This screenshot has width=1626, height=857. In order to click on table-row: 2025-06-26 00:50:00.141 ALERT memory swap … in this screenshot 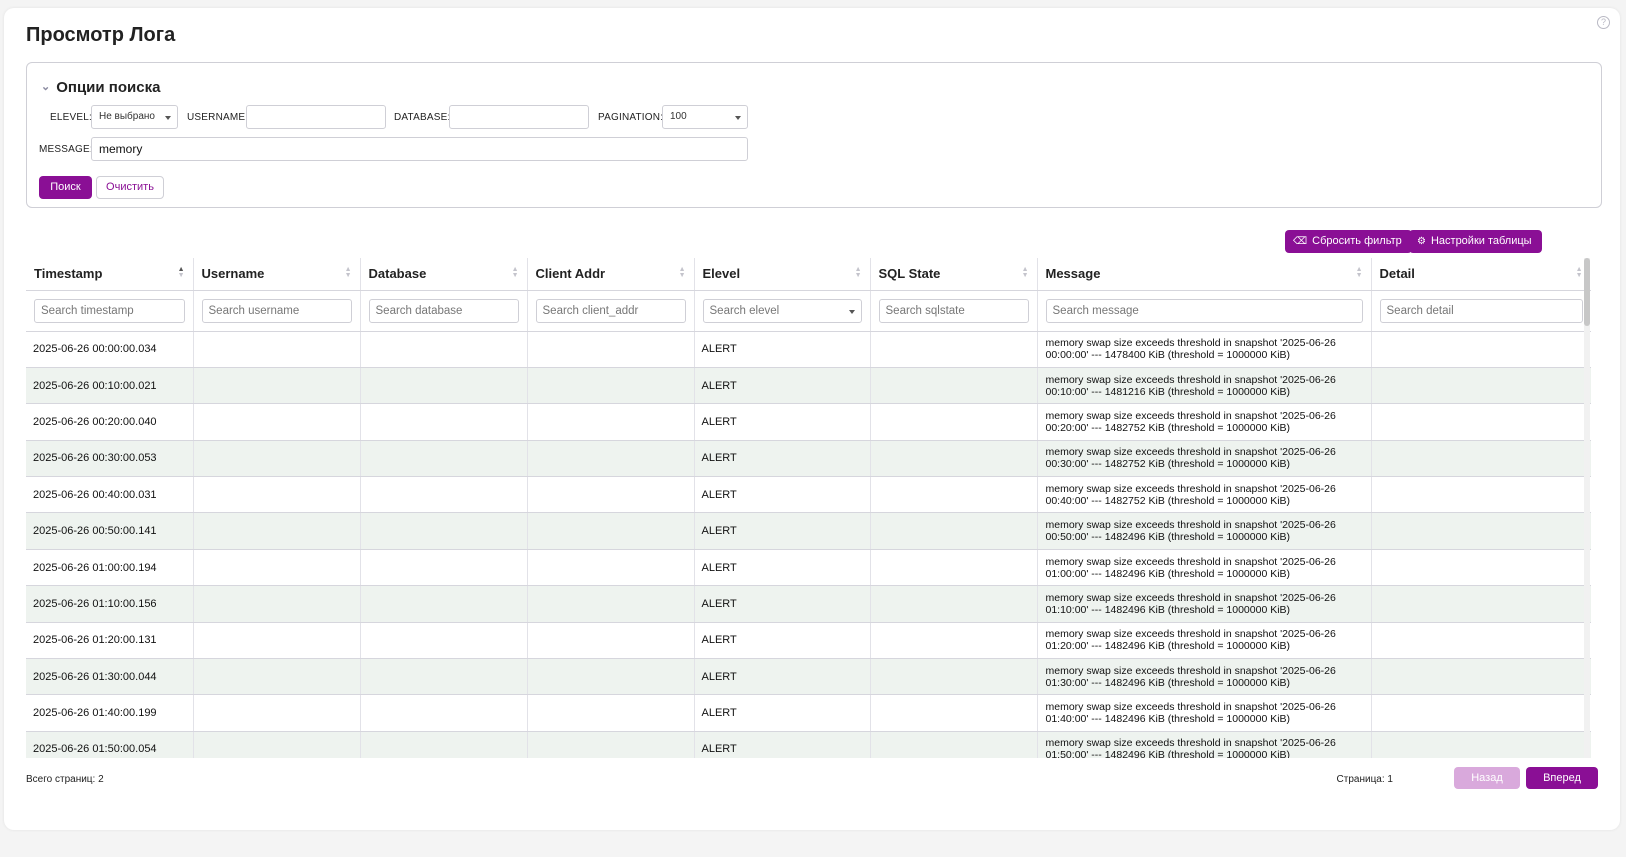, I will do `click(808, 531)`.